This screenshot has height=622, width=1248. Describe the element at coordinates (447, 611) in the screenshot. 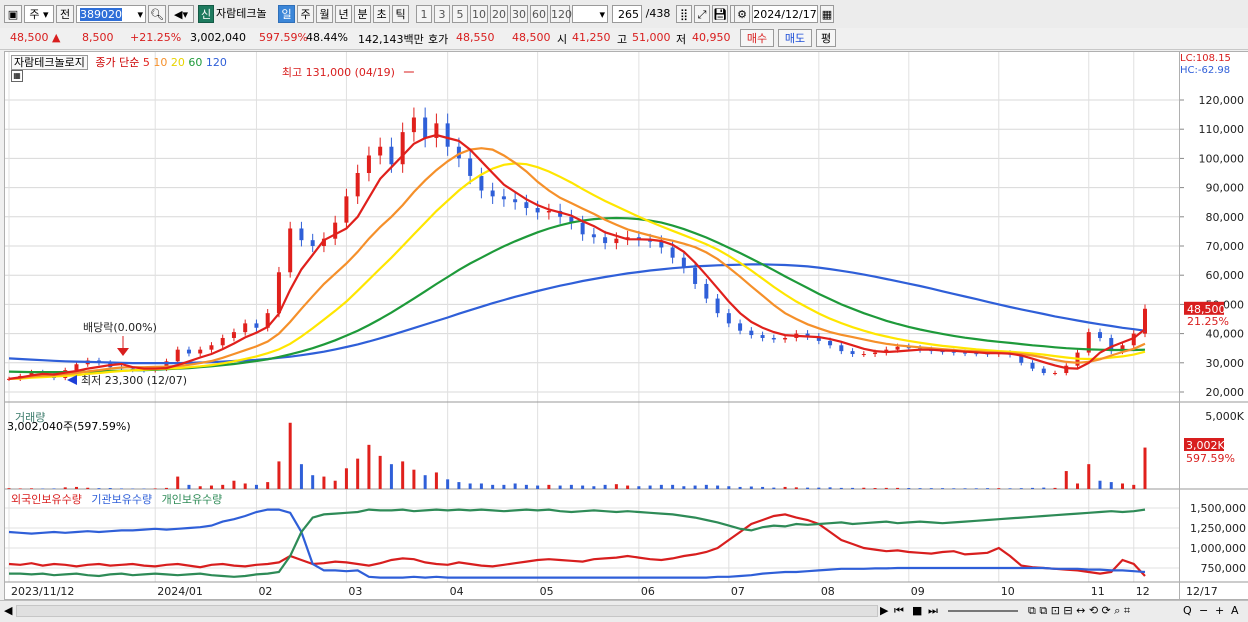

I see `scroll-track` at that location.